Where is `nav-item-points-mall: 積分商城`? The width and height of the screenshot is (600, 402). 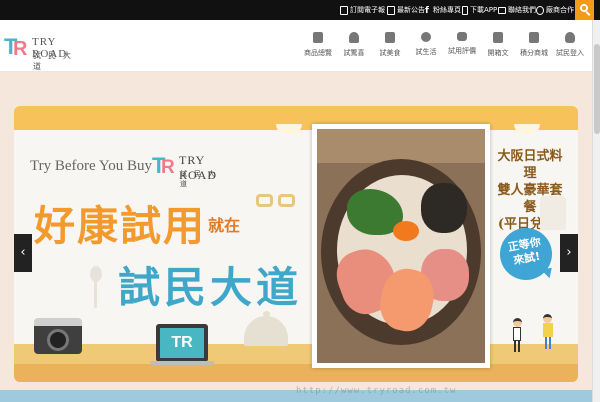
nav-item-points-mall: 積分商城 is located at coordinates (534, 48).